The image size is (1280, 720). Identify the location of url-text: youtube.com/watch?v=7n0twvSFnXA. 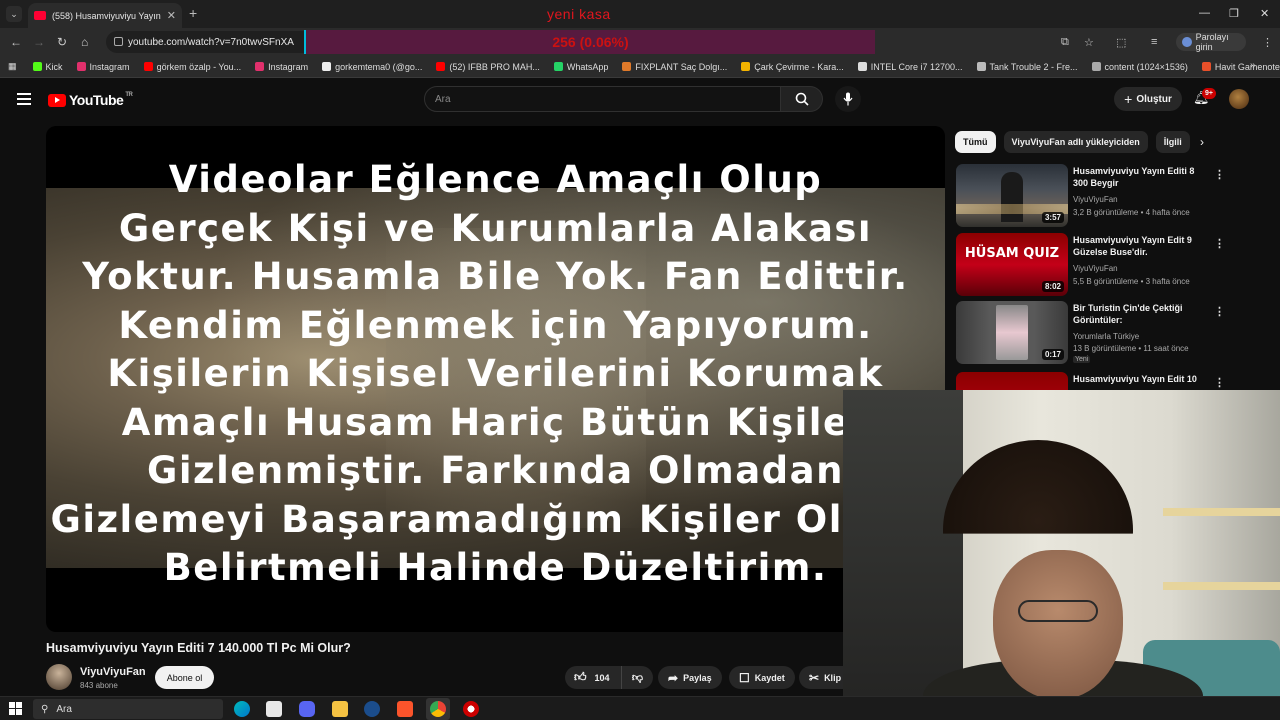
(211, 42).